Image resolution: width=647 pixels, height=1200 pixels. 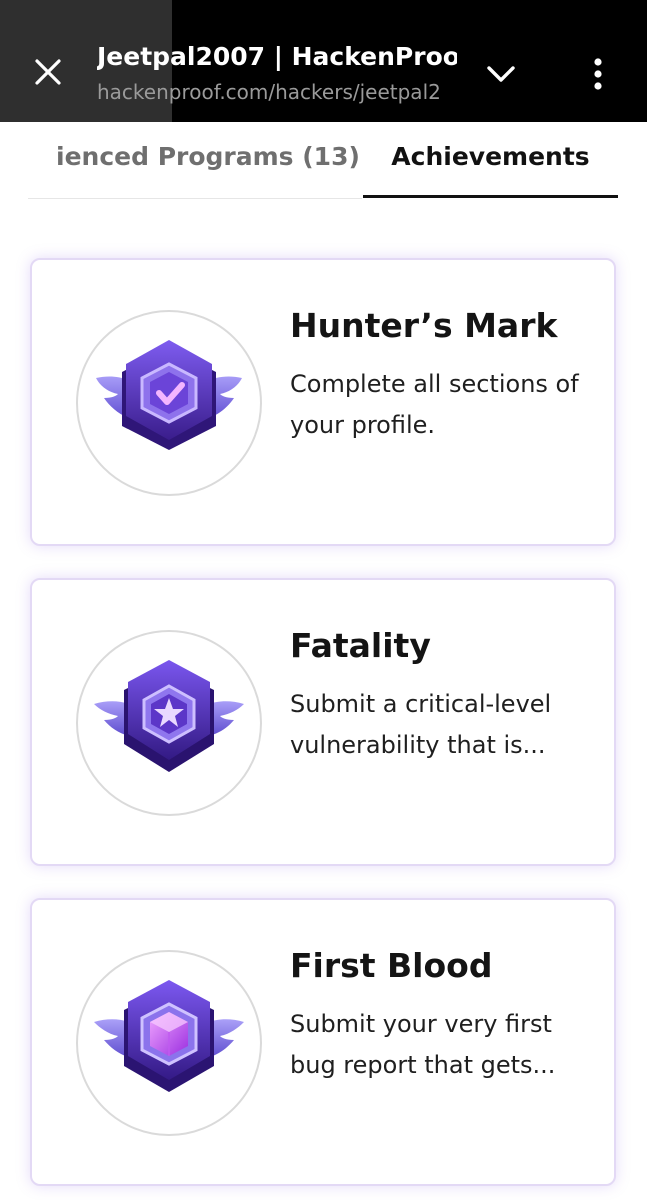 What do you see at coordinates (391, 965) in the screenshot?
I see `achievement-title: First Blood` at bounding box center [391, 965].